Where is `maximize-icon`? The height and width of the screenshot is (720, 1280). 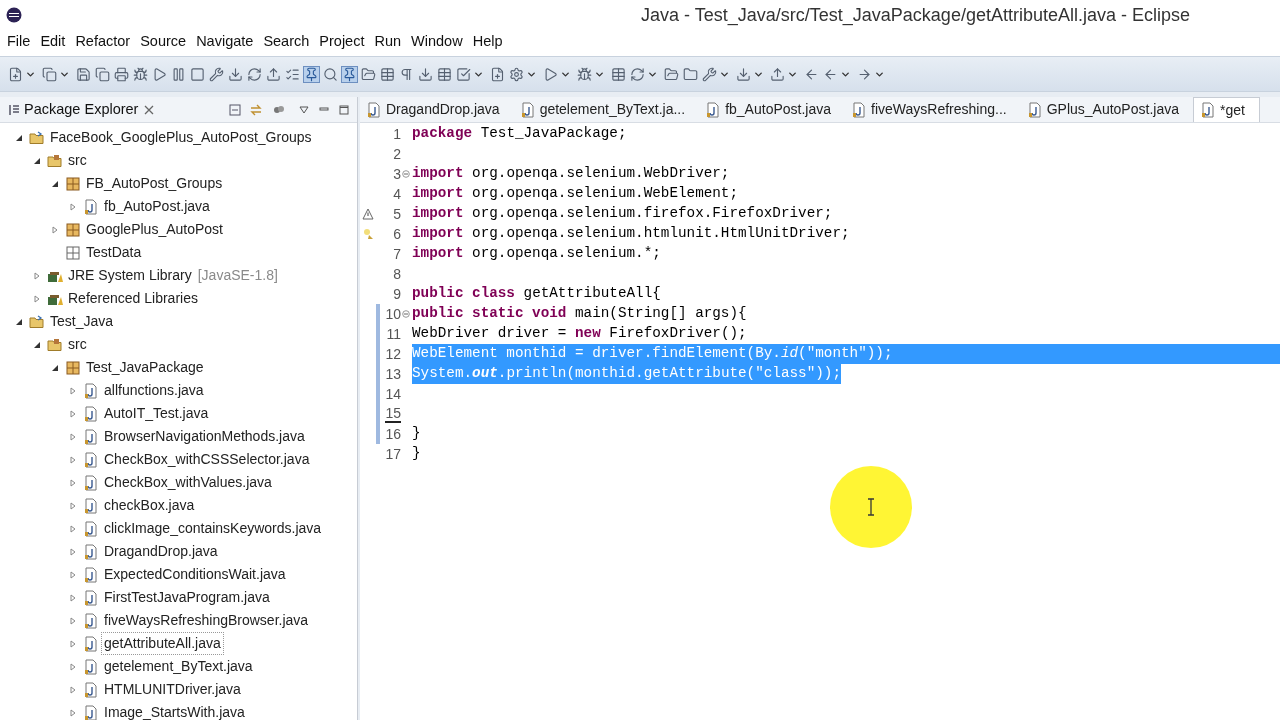
maximize-icon is located at coordinates (344, 109).